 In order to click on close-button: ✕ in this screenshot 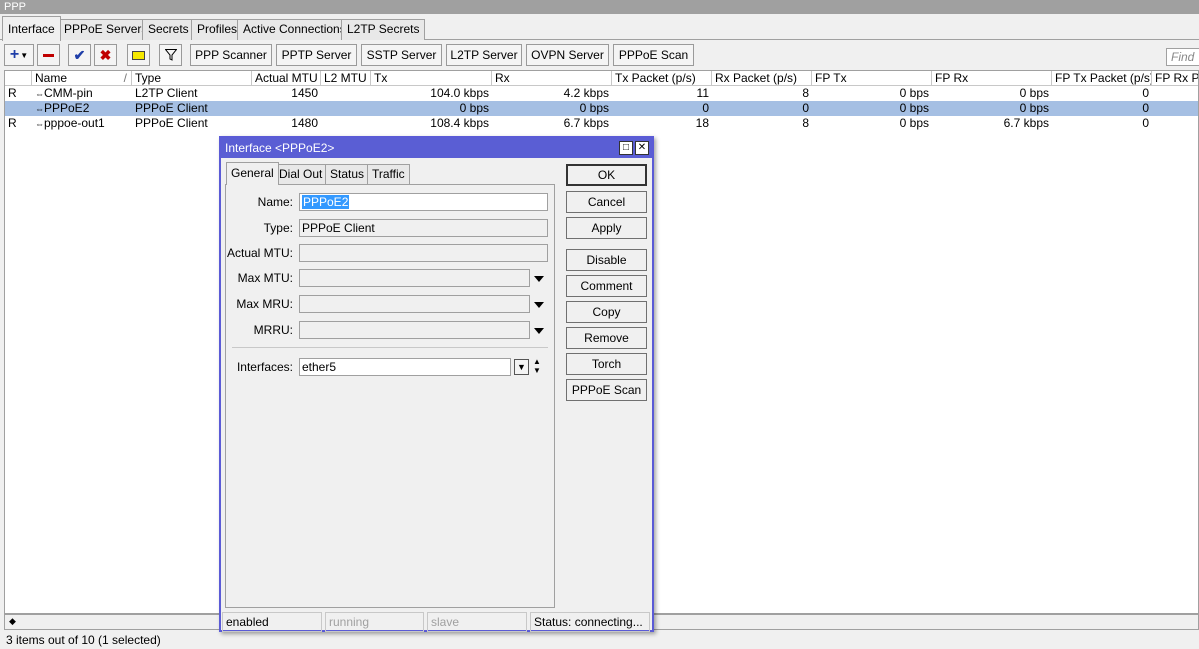, I will do `click(642, 148)`.